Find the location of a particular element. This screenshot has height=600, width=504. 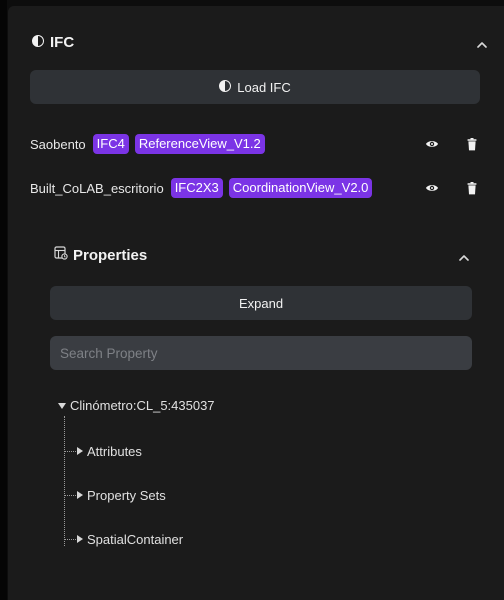

schema-tag: IFC4 is located at coordinates (110, 144).